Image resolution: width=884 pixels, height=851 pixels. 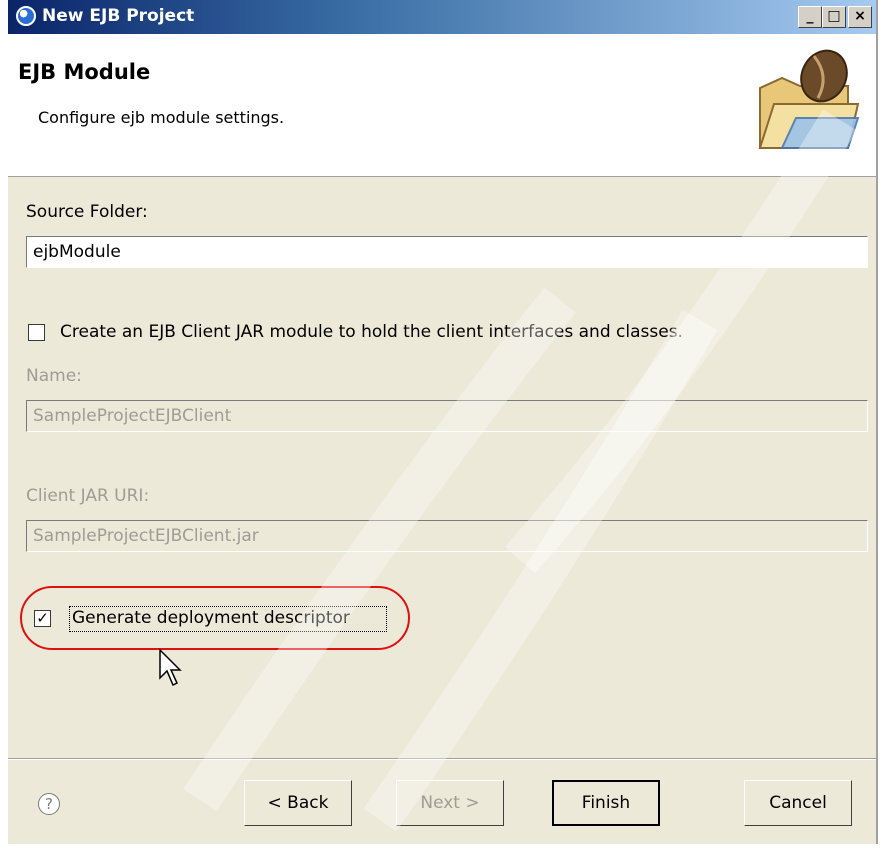 What do you see at coordinates (36, 332) in the screenshot?
I see `create-client-jar-checkbox` at bounding box center [36, 332].